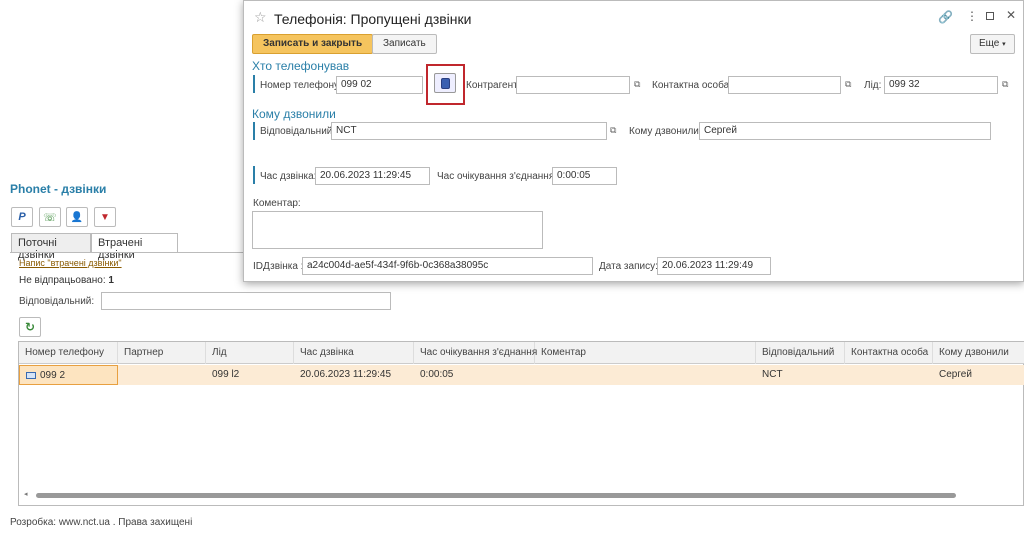 This screenshot has width=1024, height=535. What do you see at coordinates (51, 247) in the screenshot?
I see `tab-current-calls: Поточні дзвінки` at bounding box center [51, 247].